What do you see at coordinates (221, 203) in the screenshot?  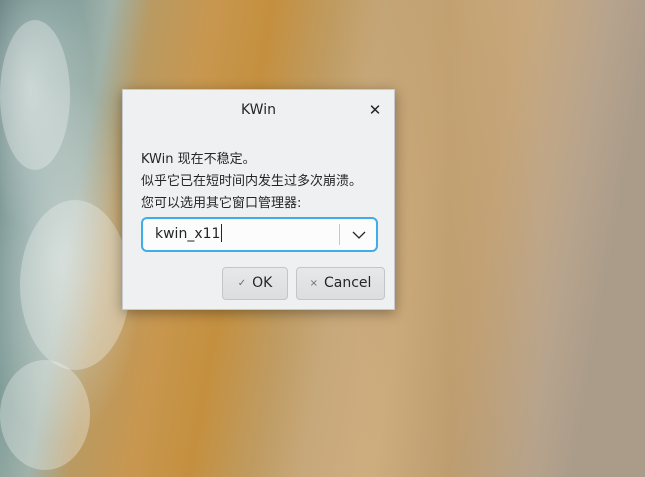 I see `message-line: 您可以选用其它窗口管理器:` at bounding box center [221, 203].